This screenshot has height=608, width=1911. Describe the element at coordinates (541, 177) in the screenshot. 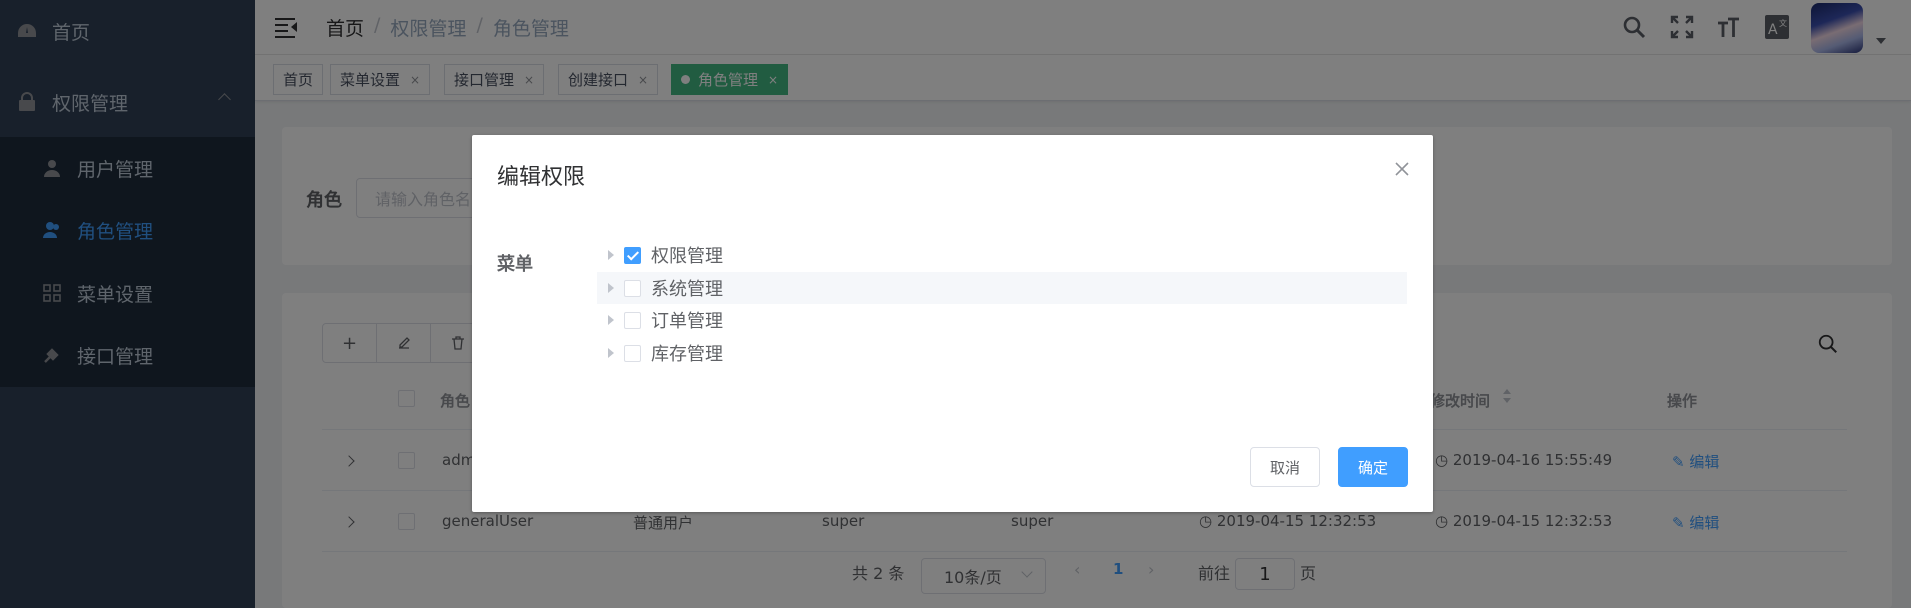

I see `dialog-title: 编辑权限` at that location.